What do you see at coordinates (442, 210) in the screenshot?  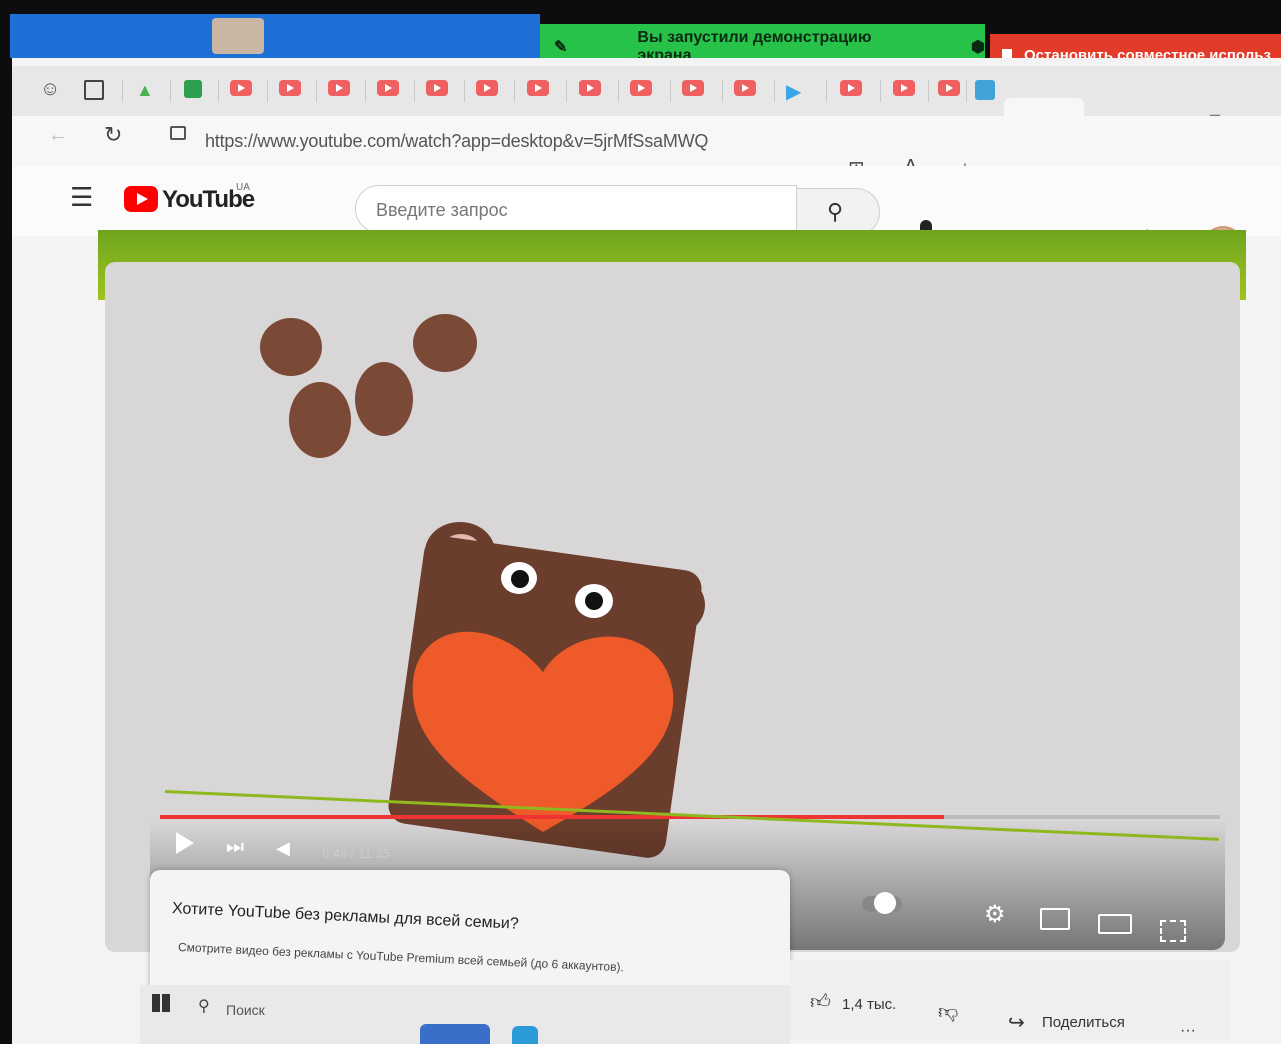 I see `search-placeholder: Введите запрос` at bounding box center [442, 210].